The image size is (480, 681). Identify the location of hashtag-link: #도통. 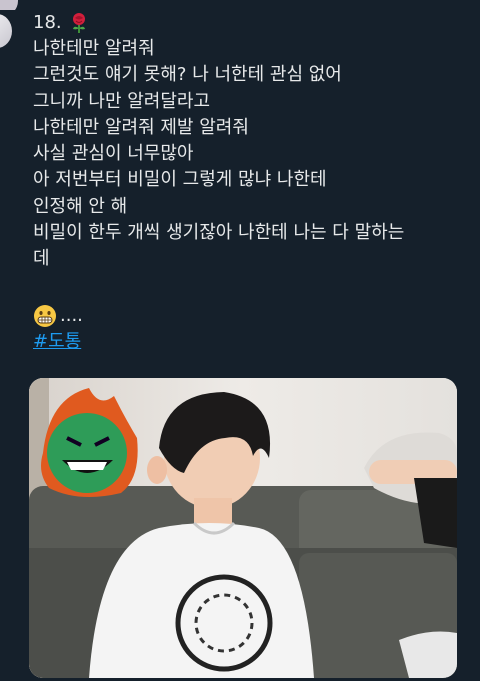
(57, 342).